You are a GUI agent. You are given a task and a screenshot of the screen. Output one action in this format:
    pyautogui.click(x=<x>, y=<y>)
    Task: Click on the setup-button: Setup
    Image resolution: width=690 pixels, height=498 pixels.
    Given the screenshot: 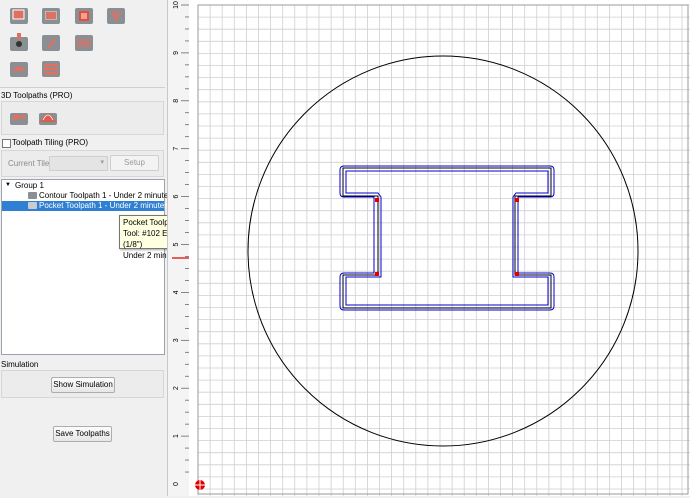 What is the action you would take?
    pyautogui.click(x=134, y=163)
    